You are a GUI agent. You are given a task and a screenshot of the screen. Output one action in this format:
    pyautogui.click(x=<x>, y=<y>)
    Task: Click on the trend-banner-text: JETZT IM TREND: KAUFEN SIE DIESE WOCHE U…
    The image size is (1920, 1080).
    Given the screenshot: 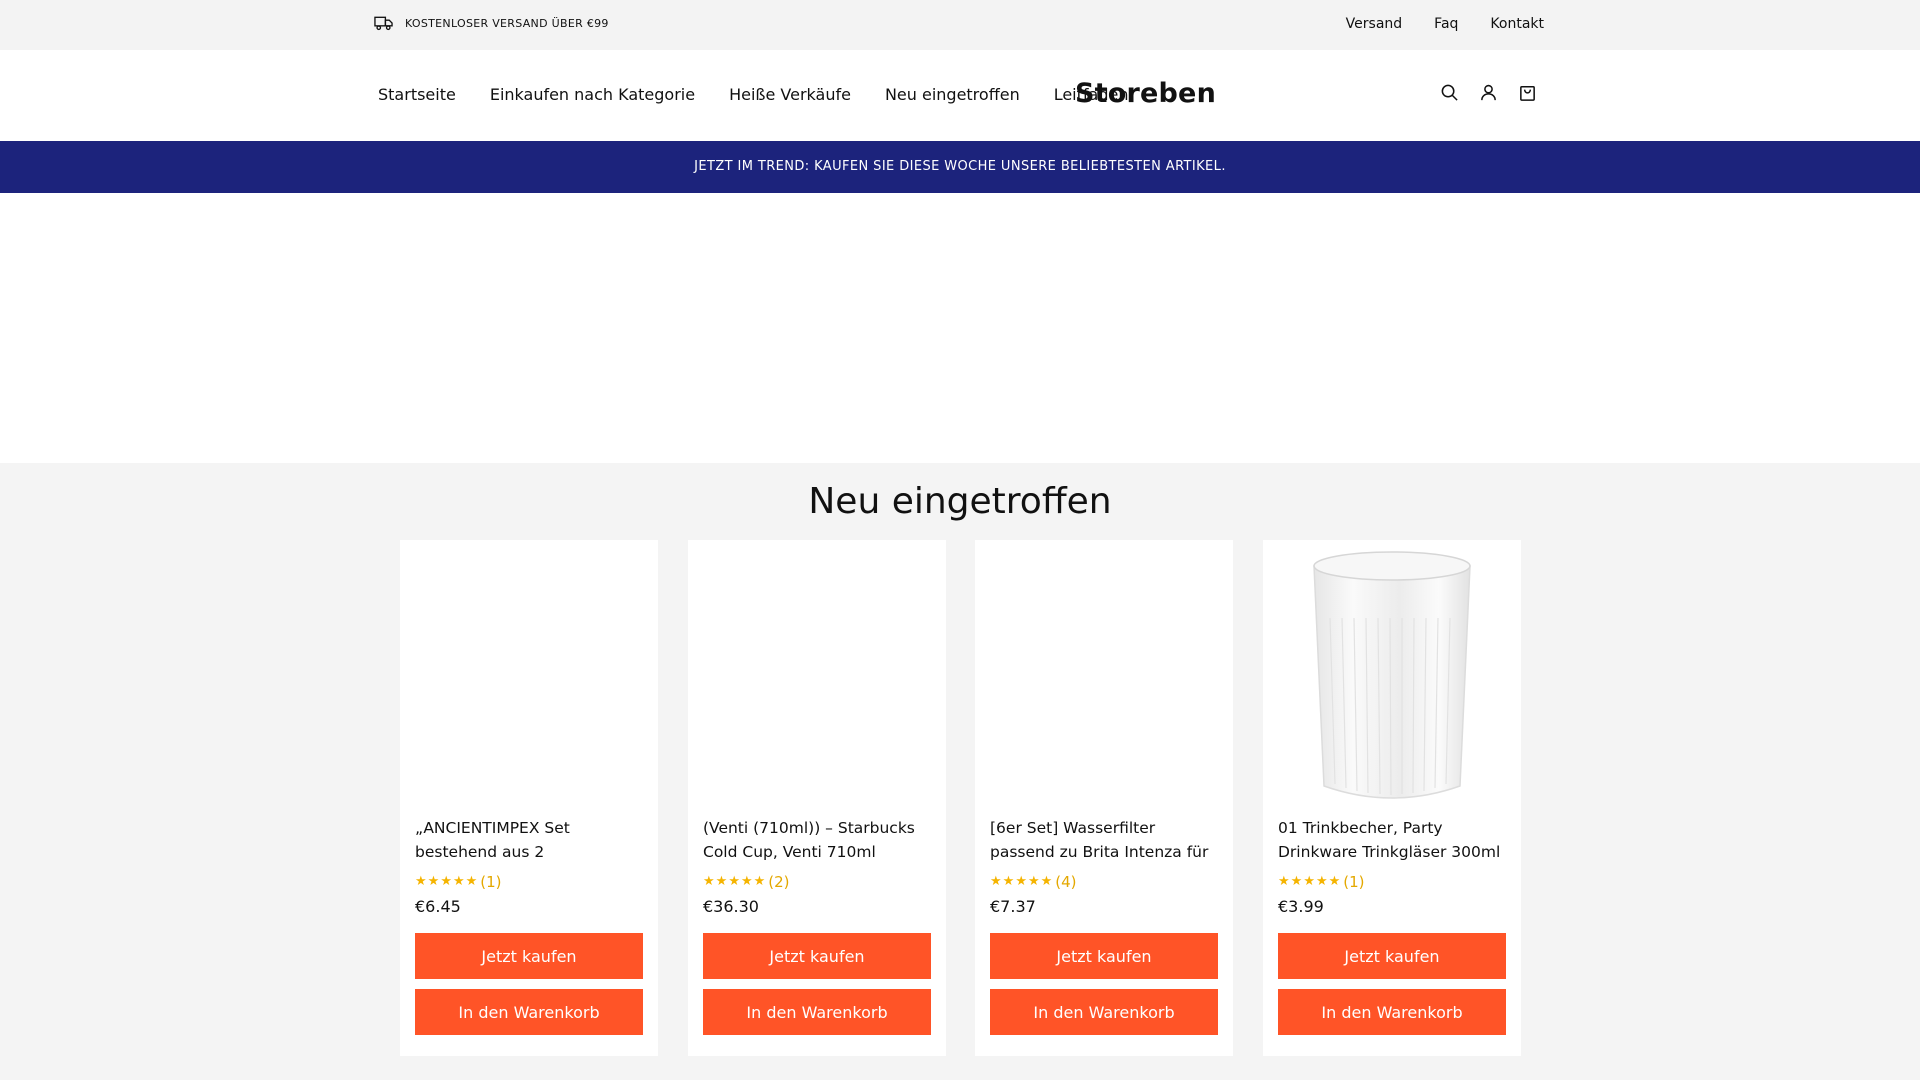 What is the action you would take?
    pyautogui.click(x=960, y=166)
    